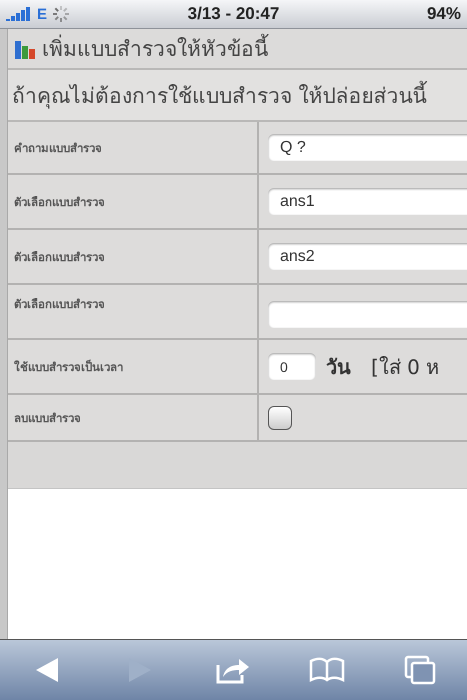  I want to click on field-label: ใช้แบบสำรวจเป็นเวลา, so click(68, 367).